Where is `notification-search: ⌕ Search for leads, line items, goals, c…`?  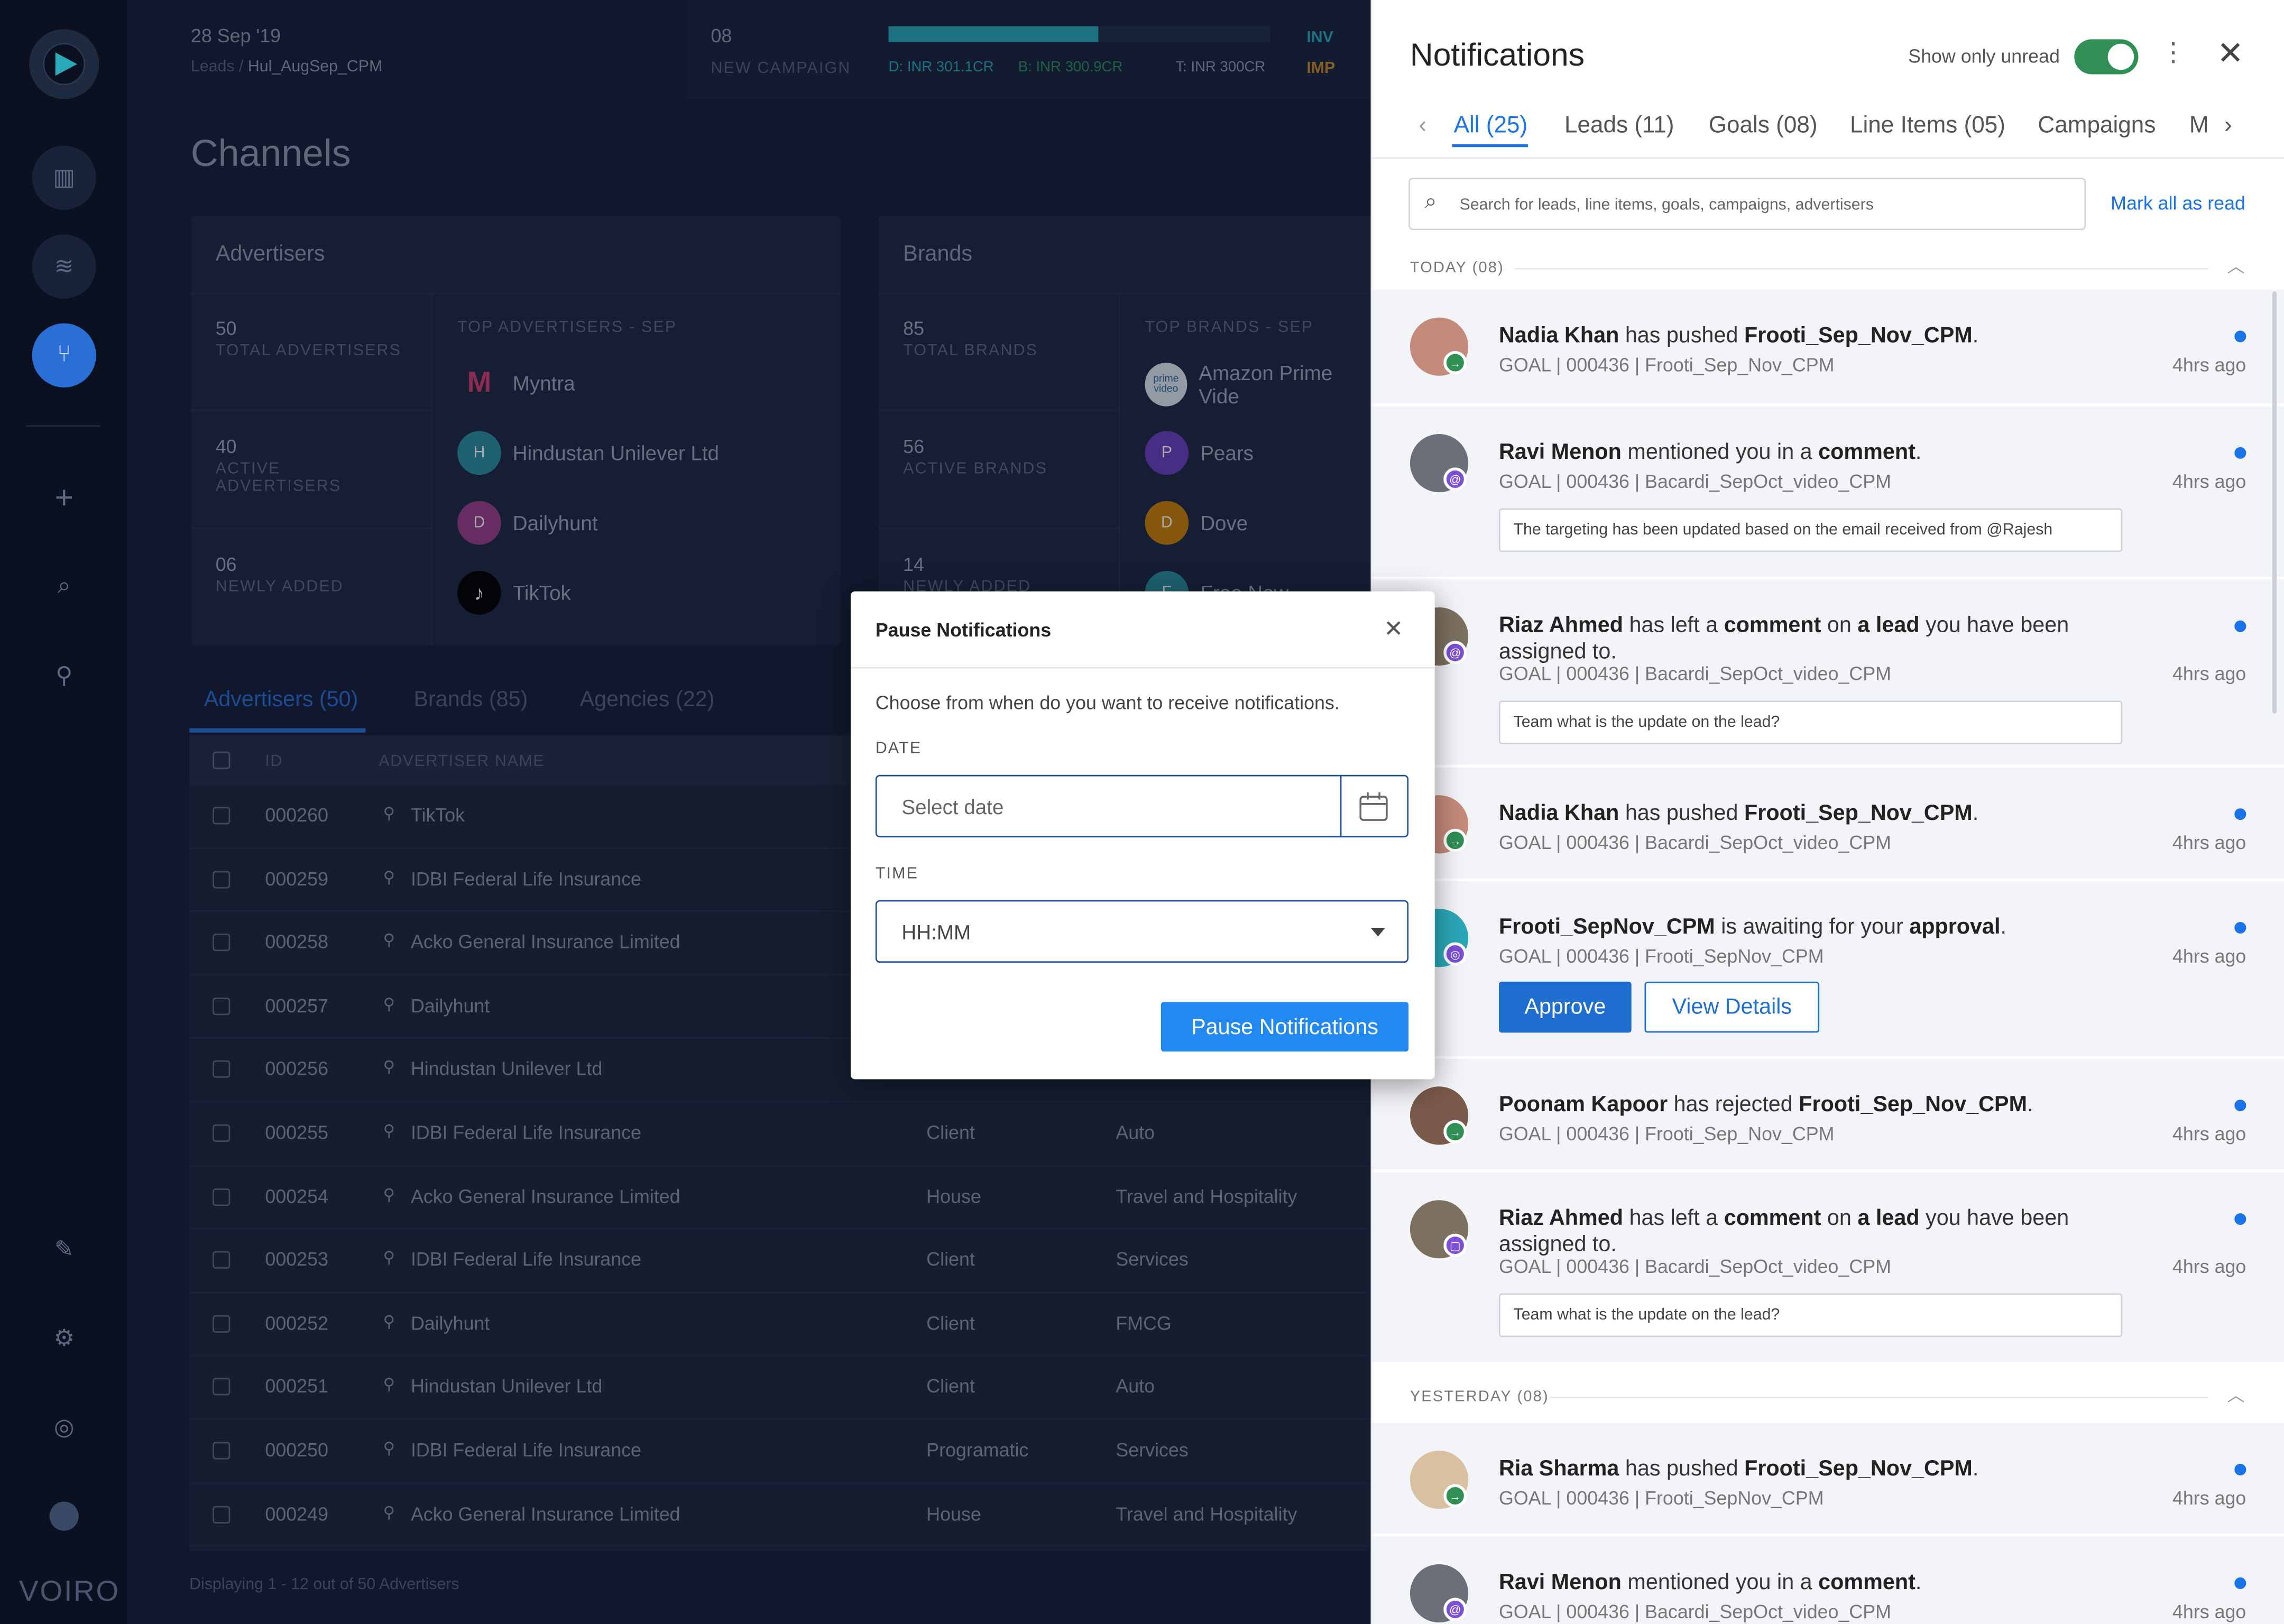
notification-search: ⌕ Search for leads, line items, goals, c… is located at coordinates (1747, 204).